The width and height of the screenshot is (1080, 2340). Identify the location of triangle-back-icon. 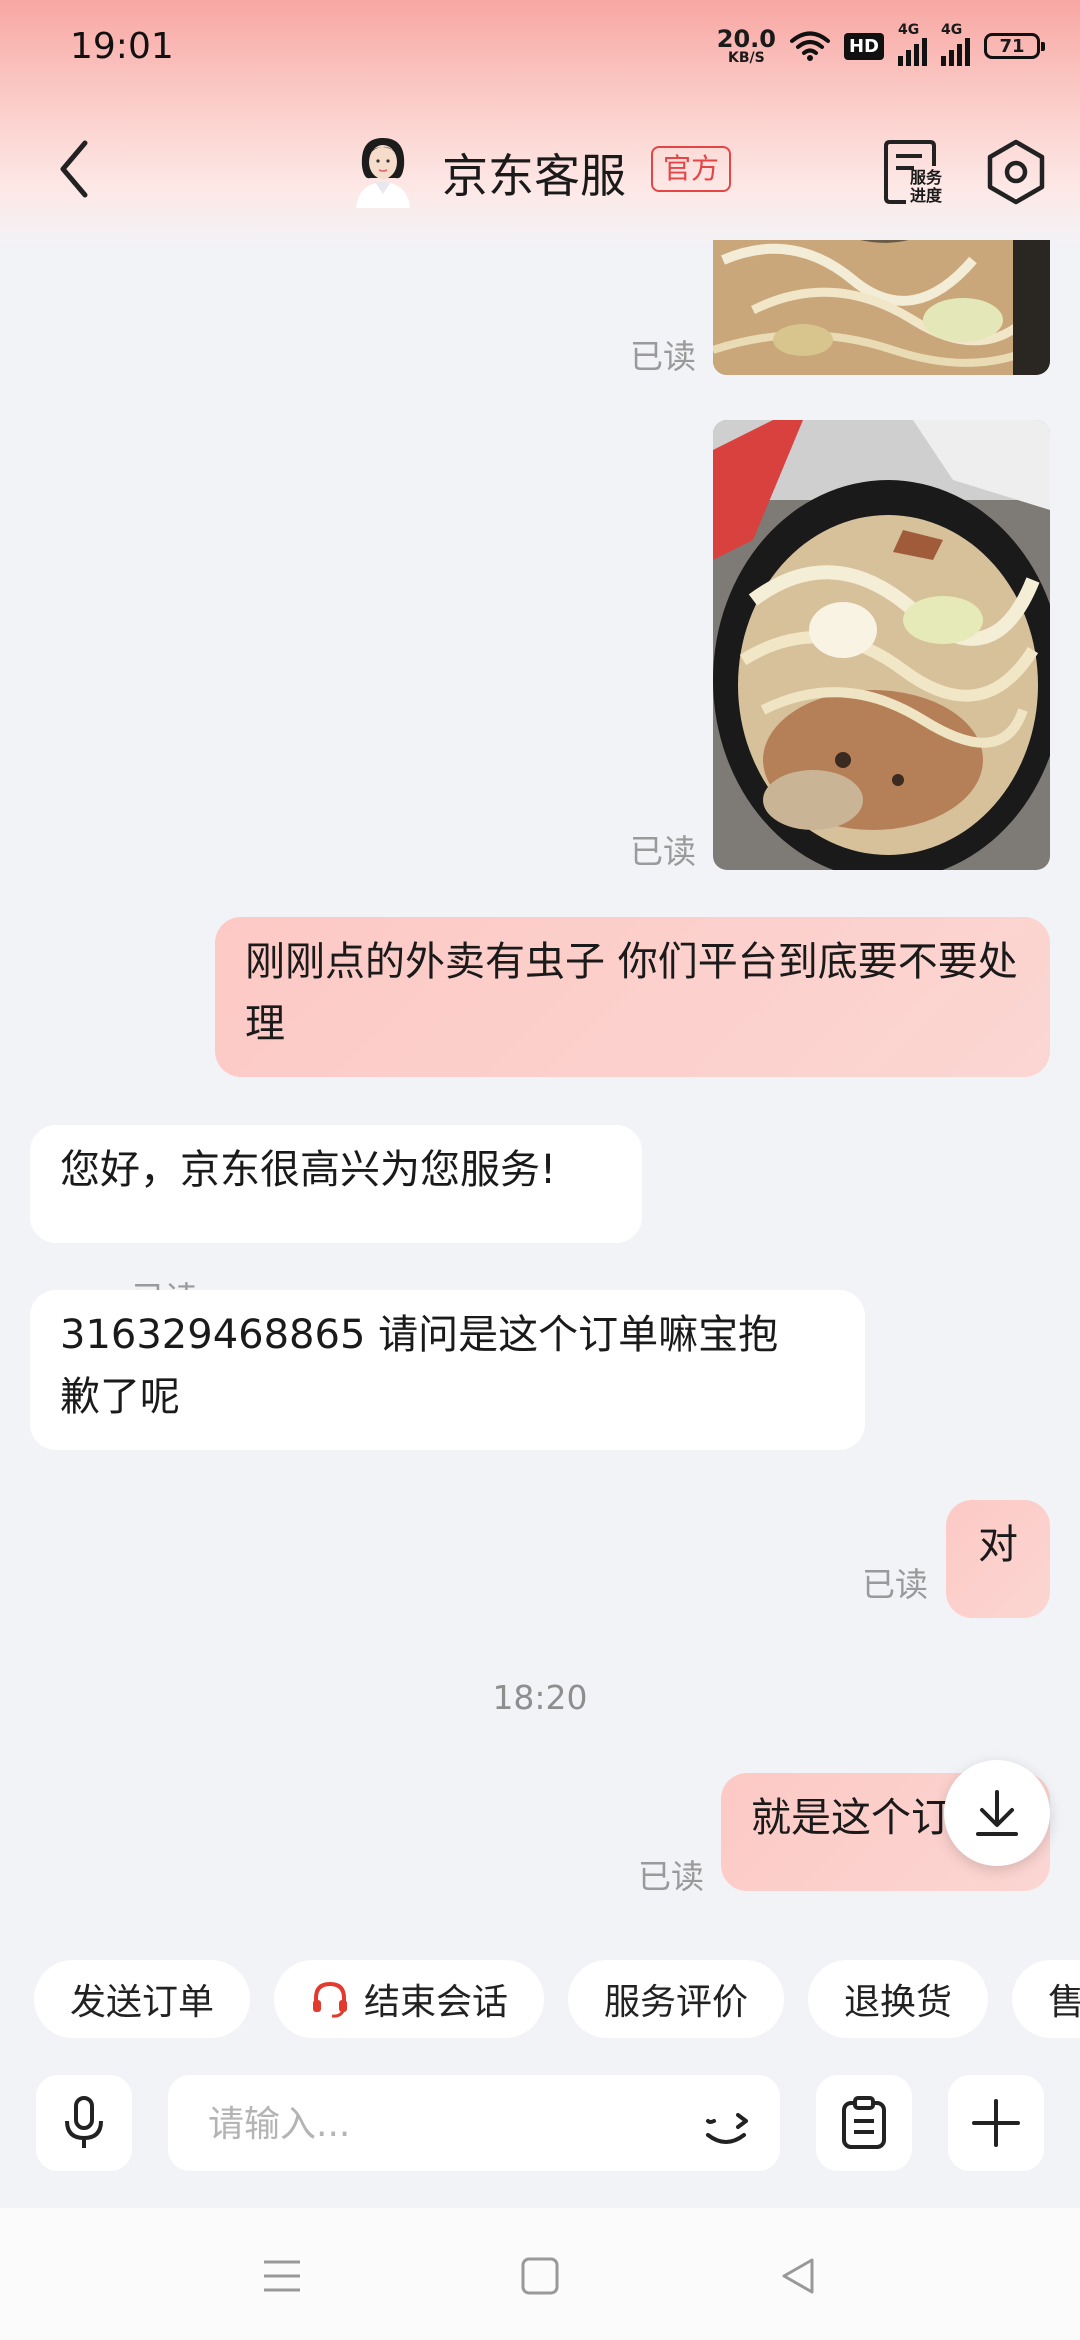
(798, 2276).